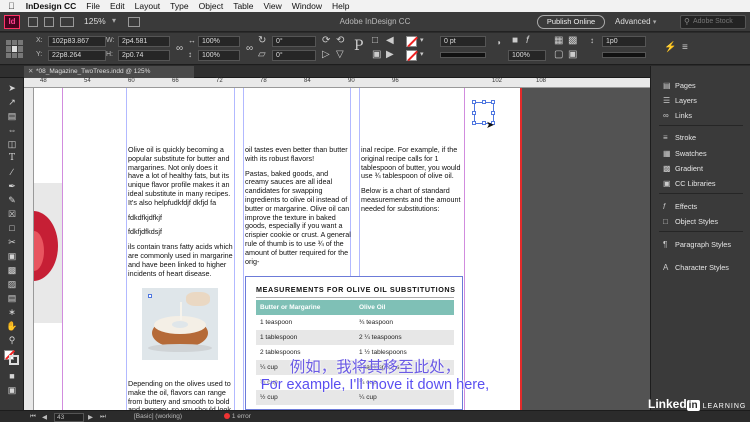  What do you see at coordinates (144, 41) in the screenshot?
I see `width-field` at bounding box center [144, 41].